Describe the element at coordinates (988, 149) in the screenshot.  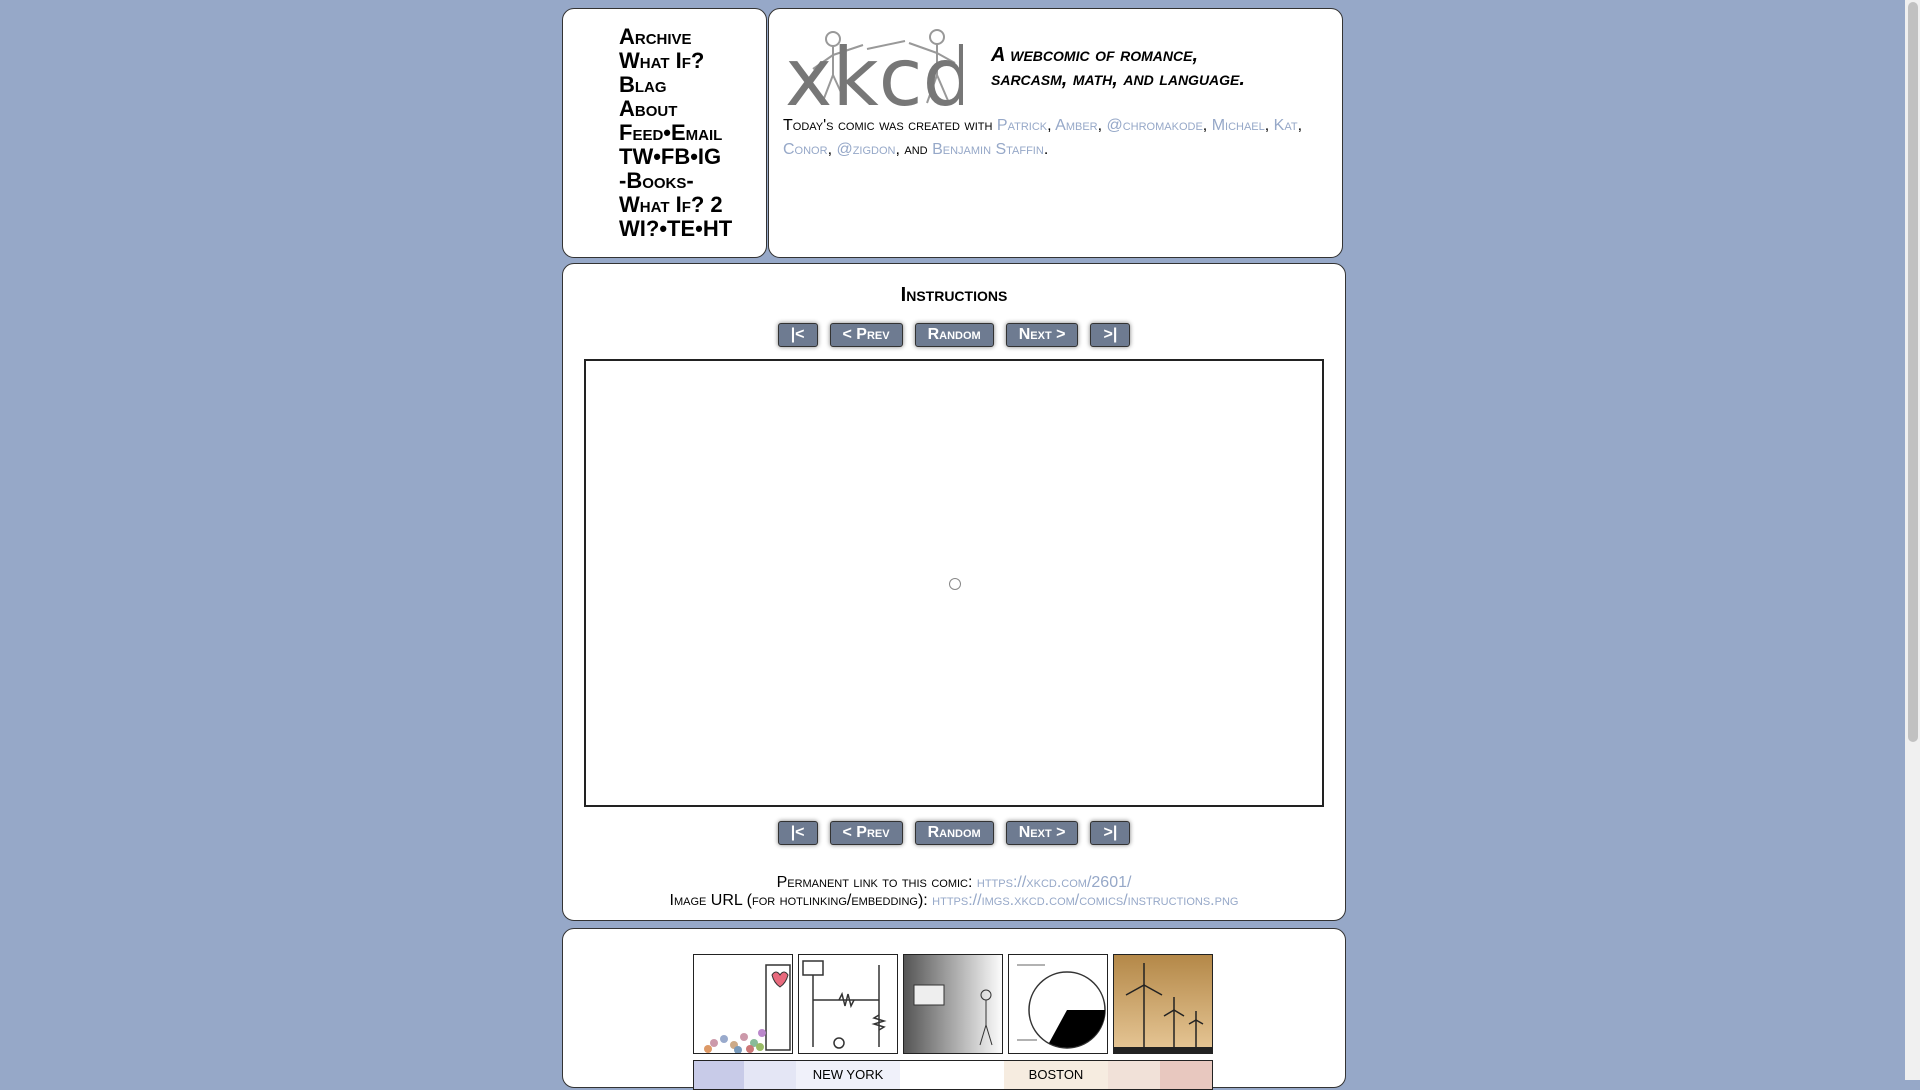
I see `credit-link-benjamin-staffin: Benjamin Staffin` at that location.